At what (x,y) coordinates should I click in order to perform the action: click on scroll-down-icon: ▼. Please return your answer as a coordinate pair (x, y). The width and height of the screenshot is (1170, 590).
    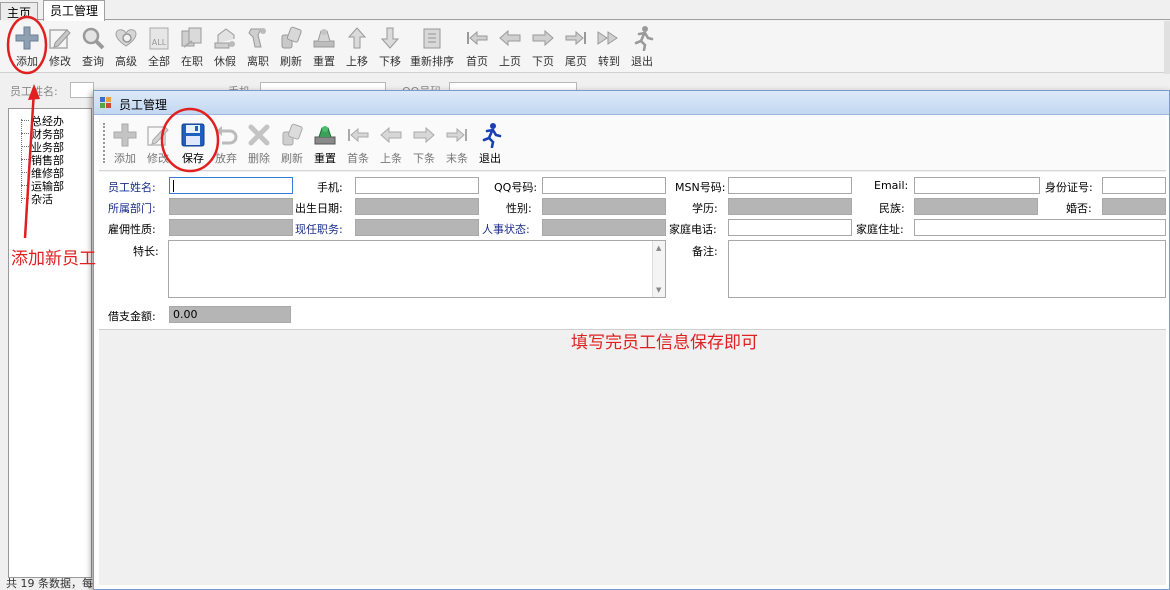
    Looking at the image, I should click on (658, 290).